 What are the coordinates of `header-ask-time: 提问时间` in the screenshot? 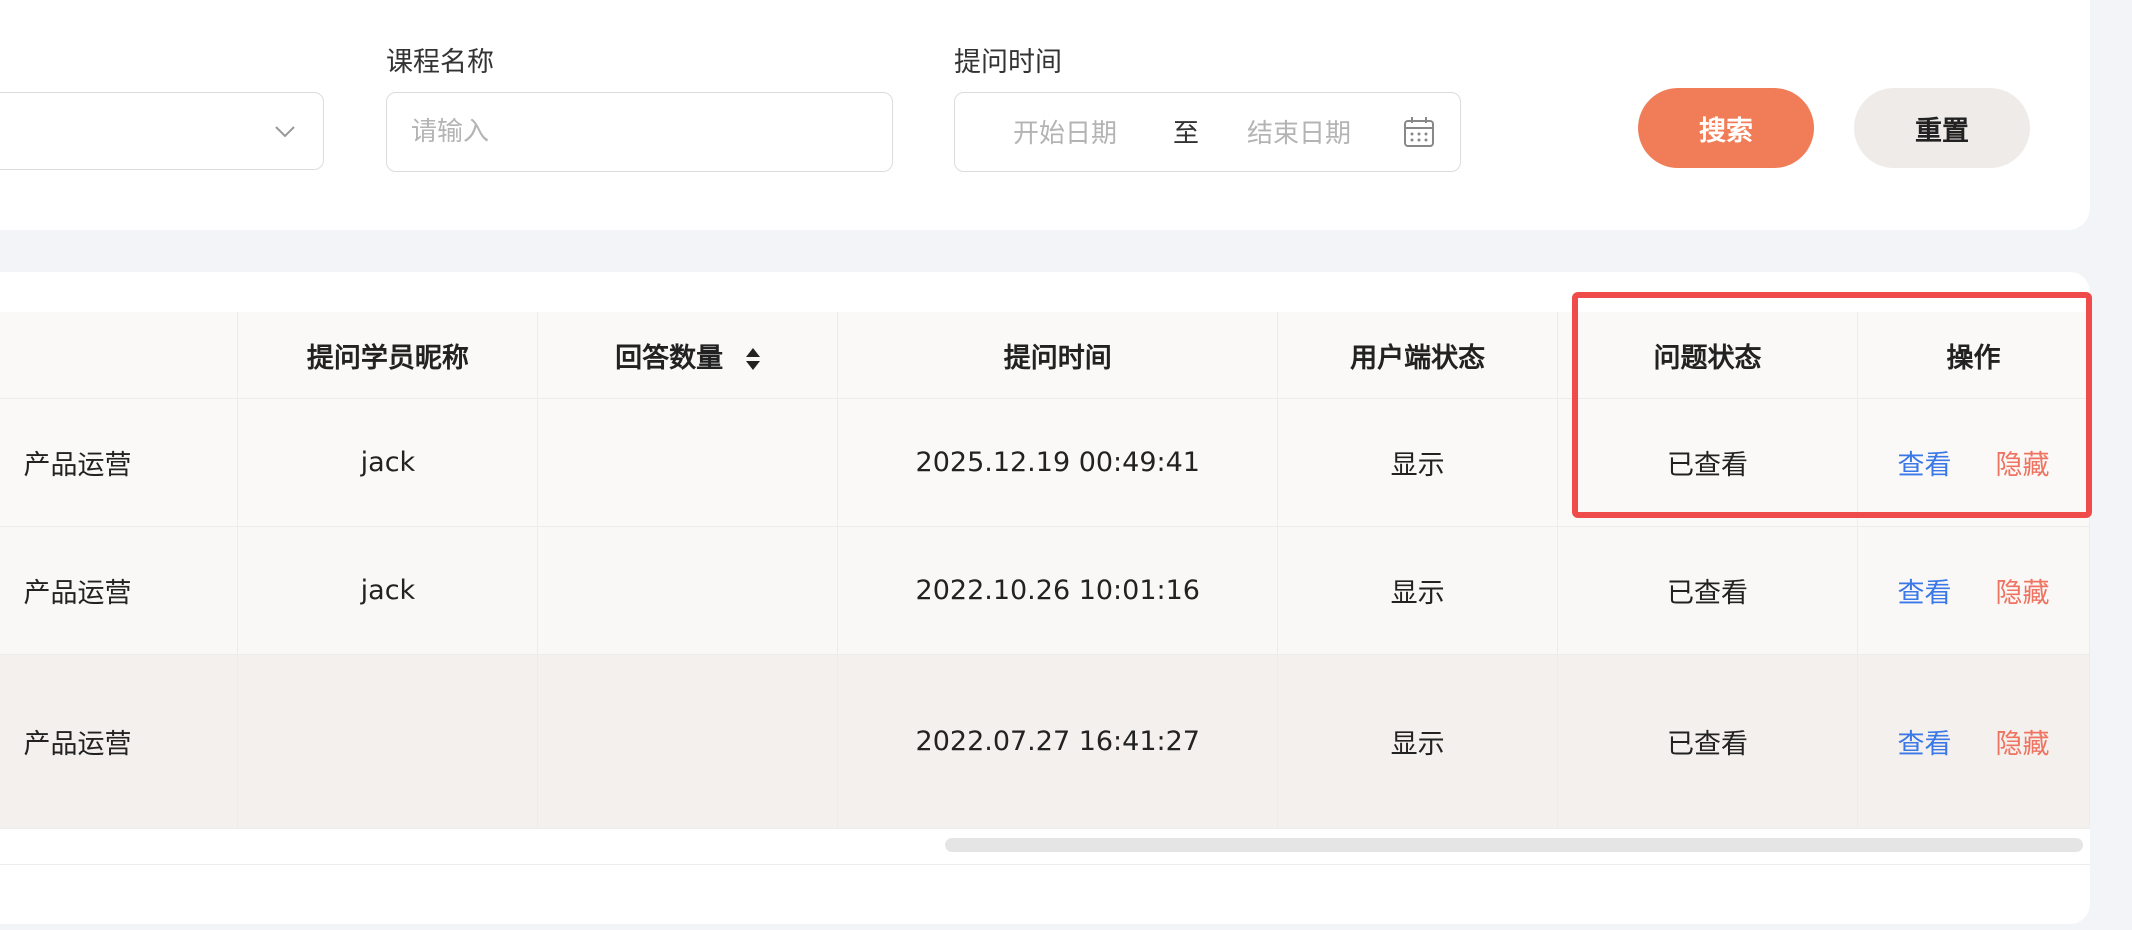 It's located at (1058, 355).